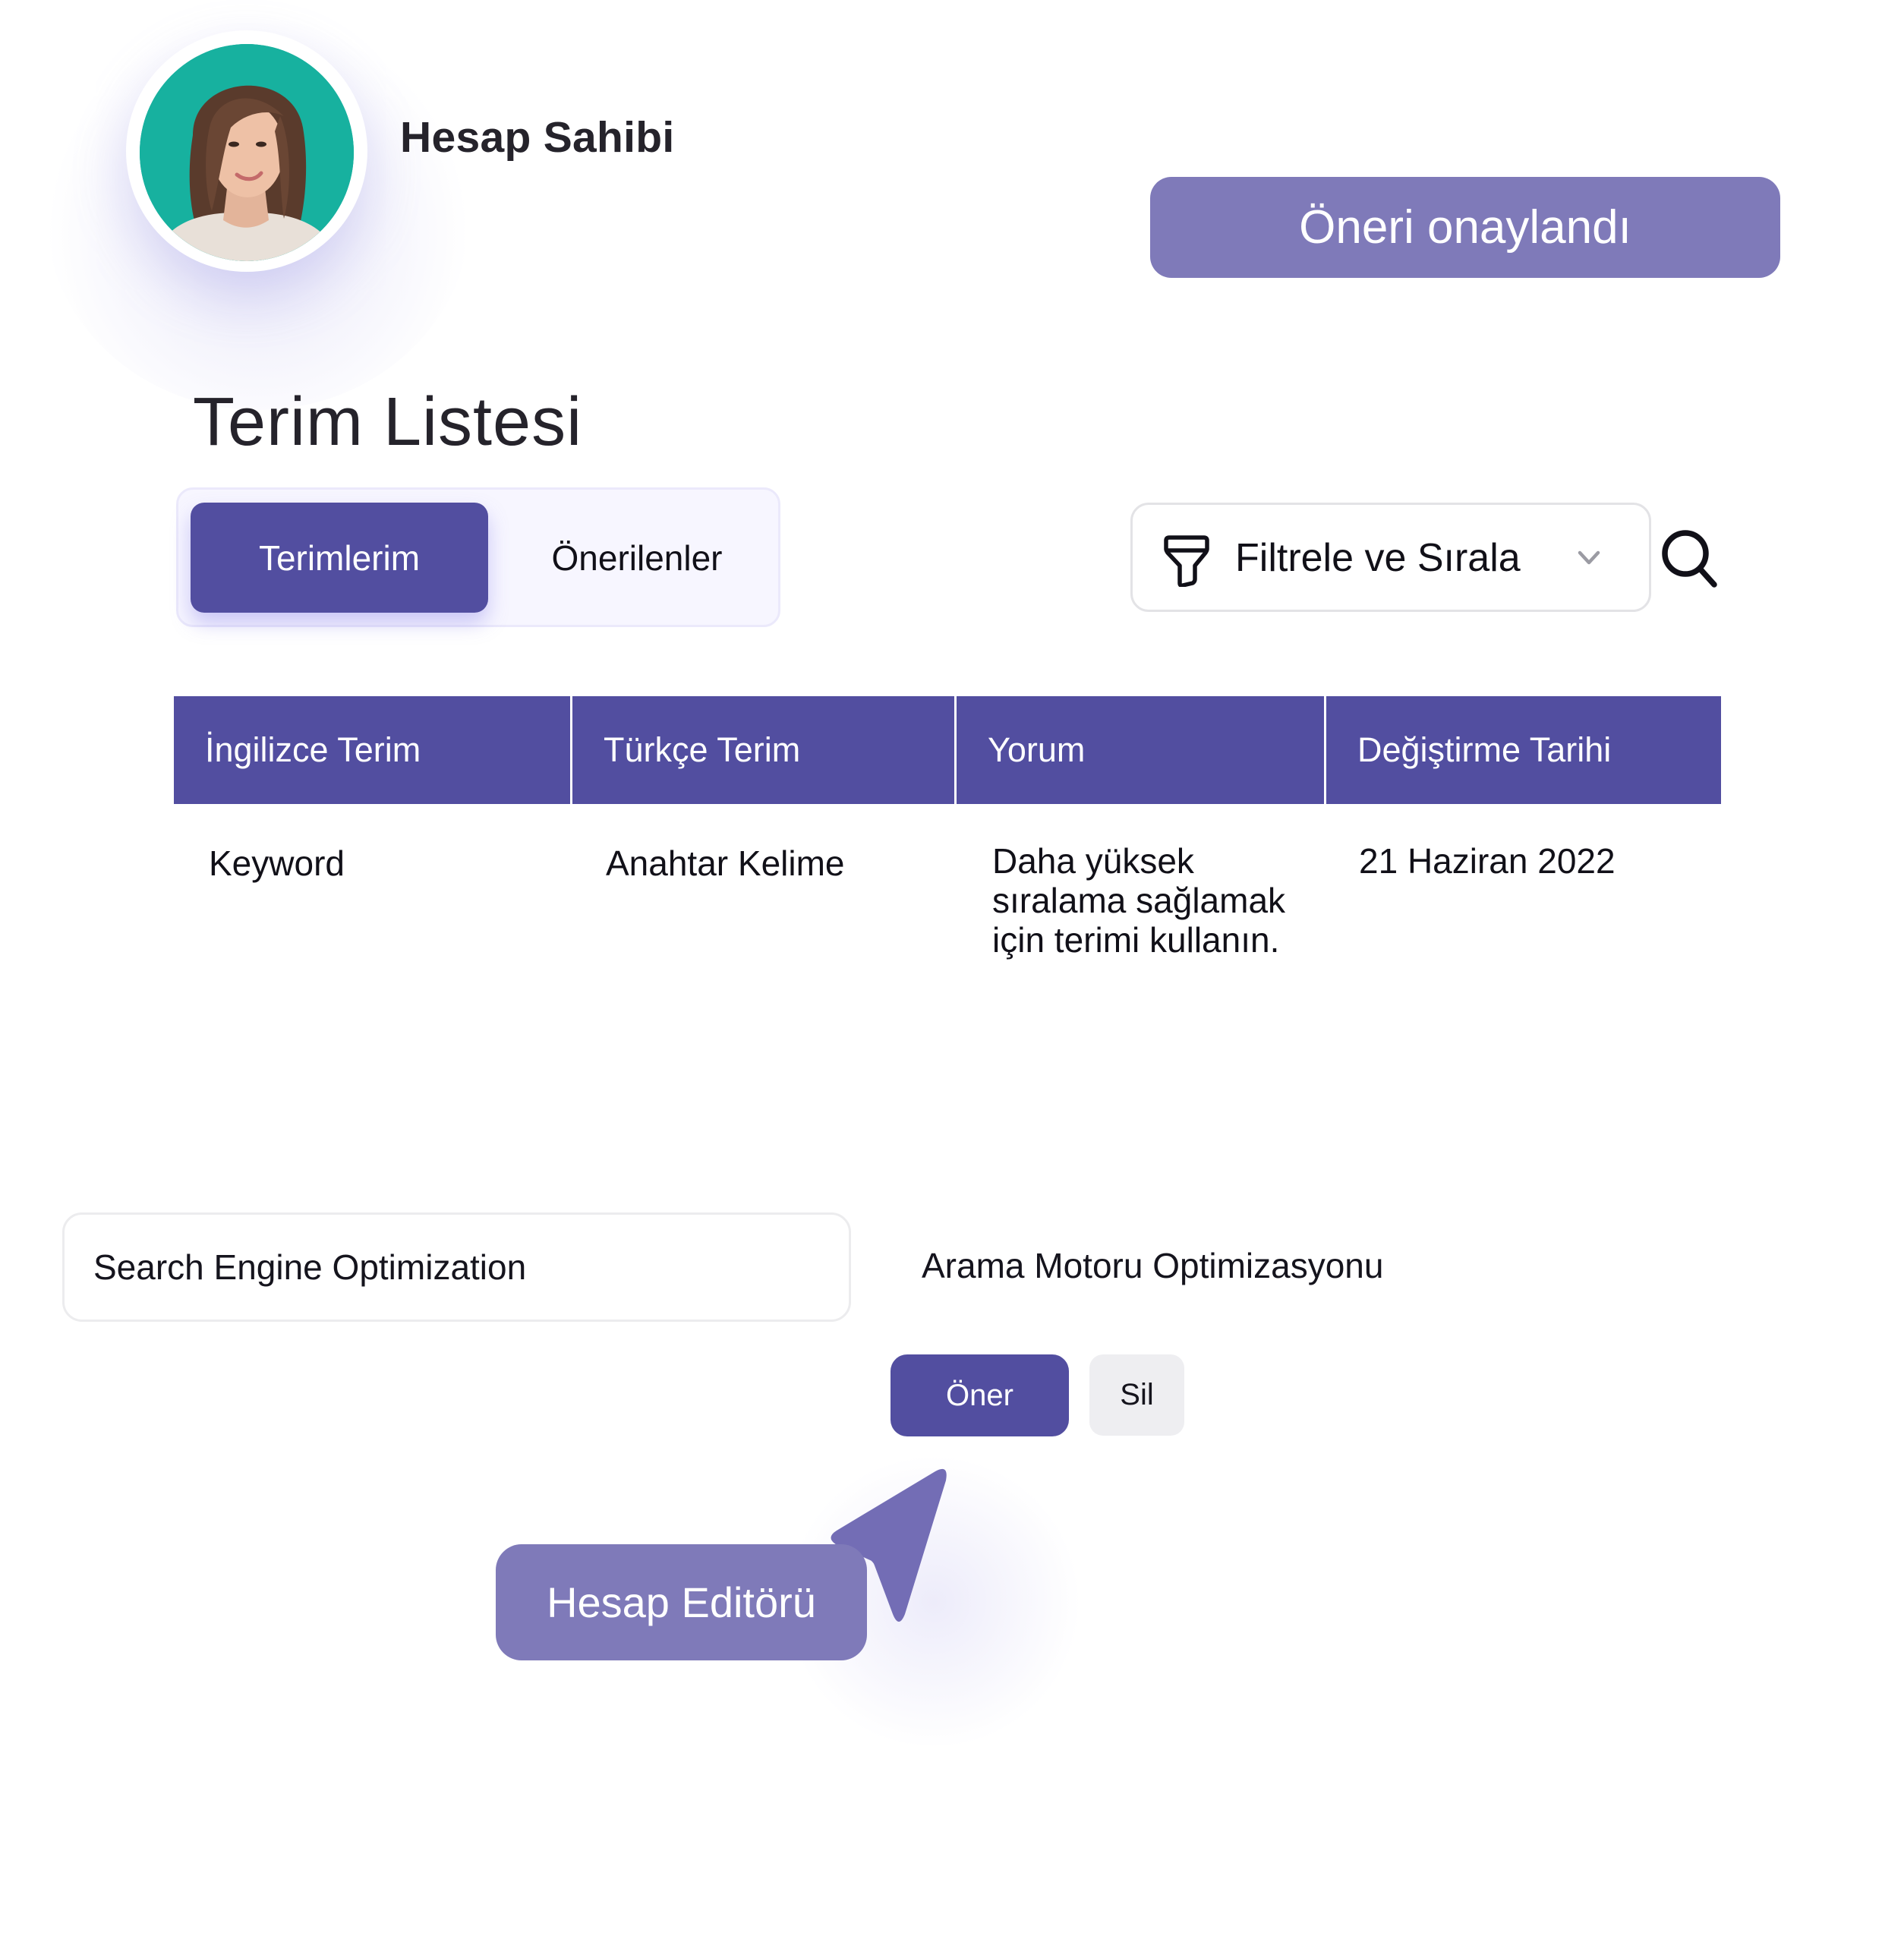  I want to click on editor-role-label: Hesap Editörü, so click(681, 1602).